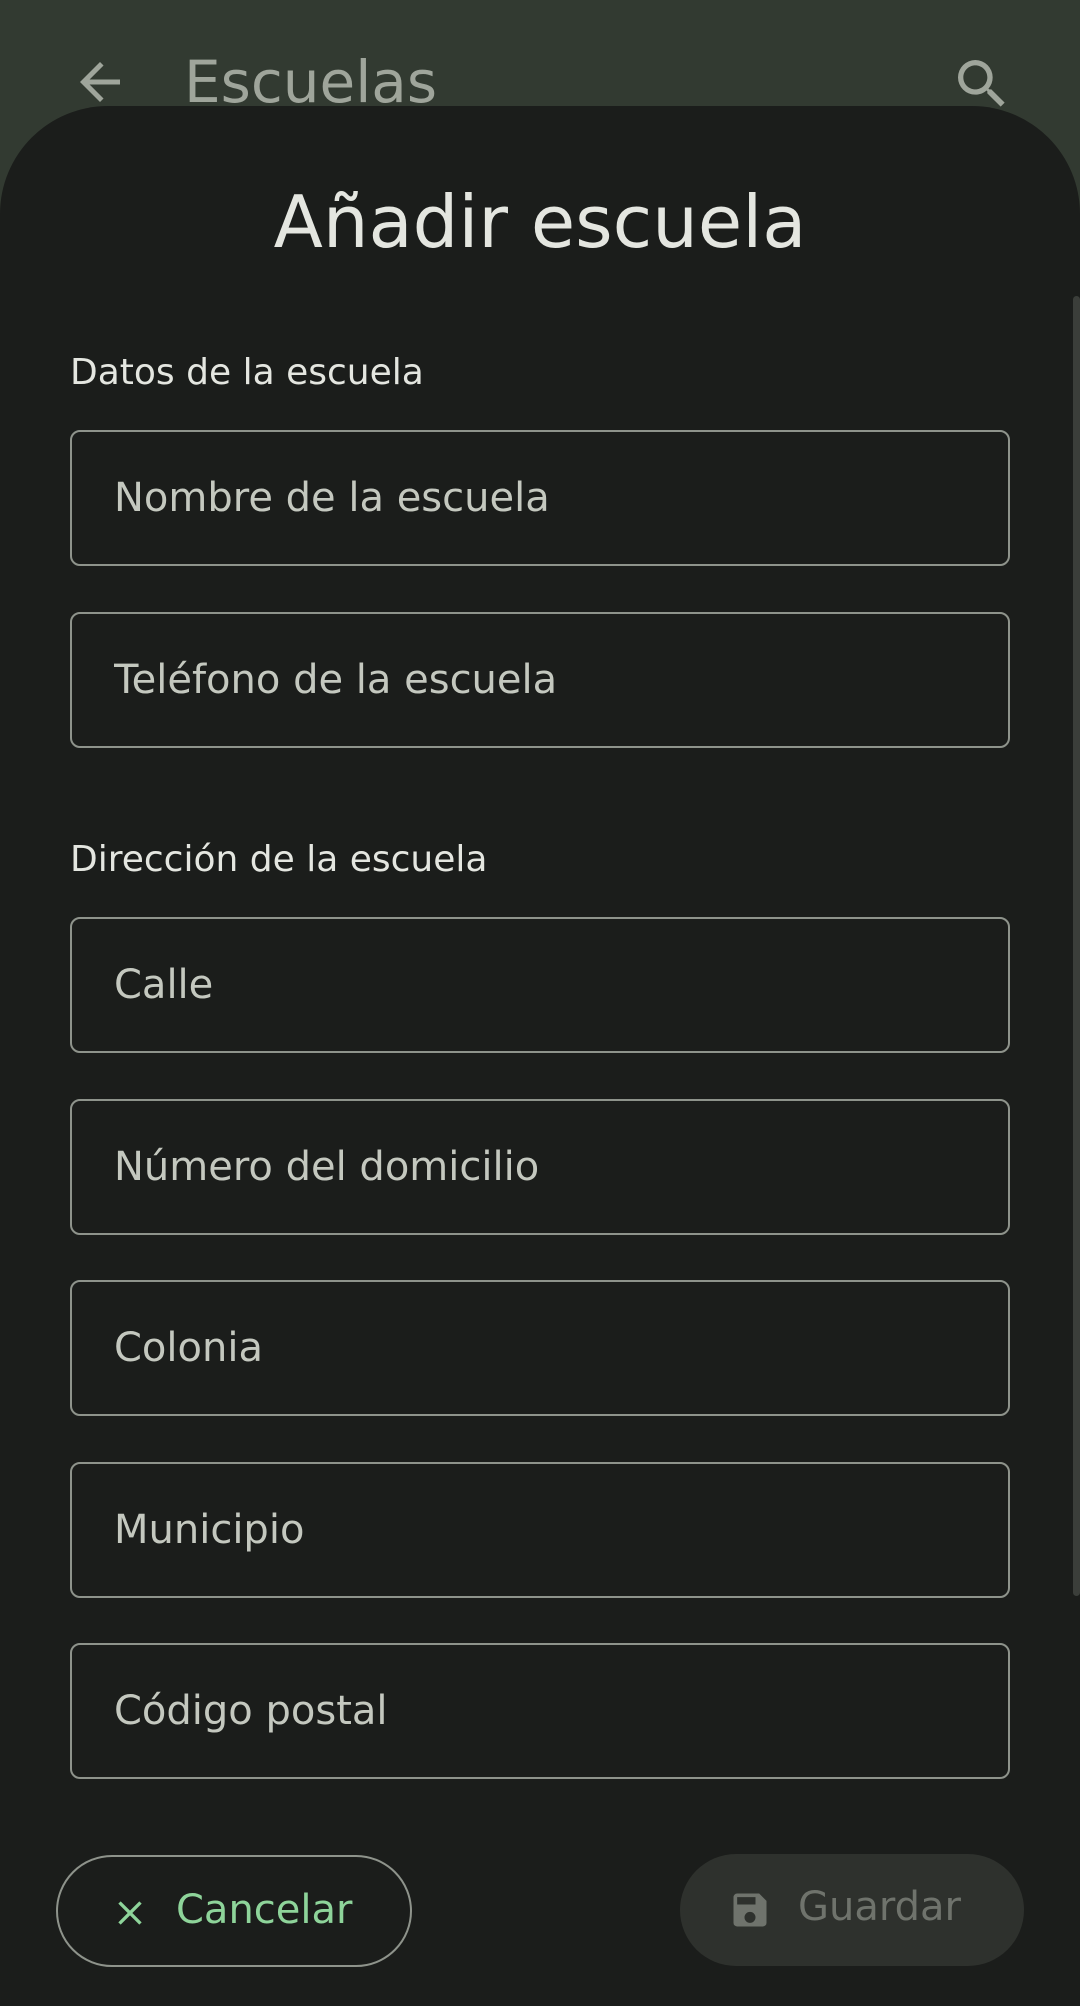 The height and width of the screenshot is (2006, 1080). I want to click on sheet-title: Añadir escuela, so click(540, 222).